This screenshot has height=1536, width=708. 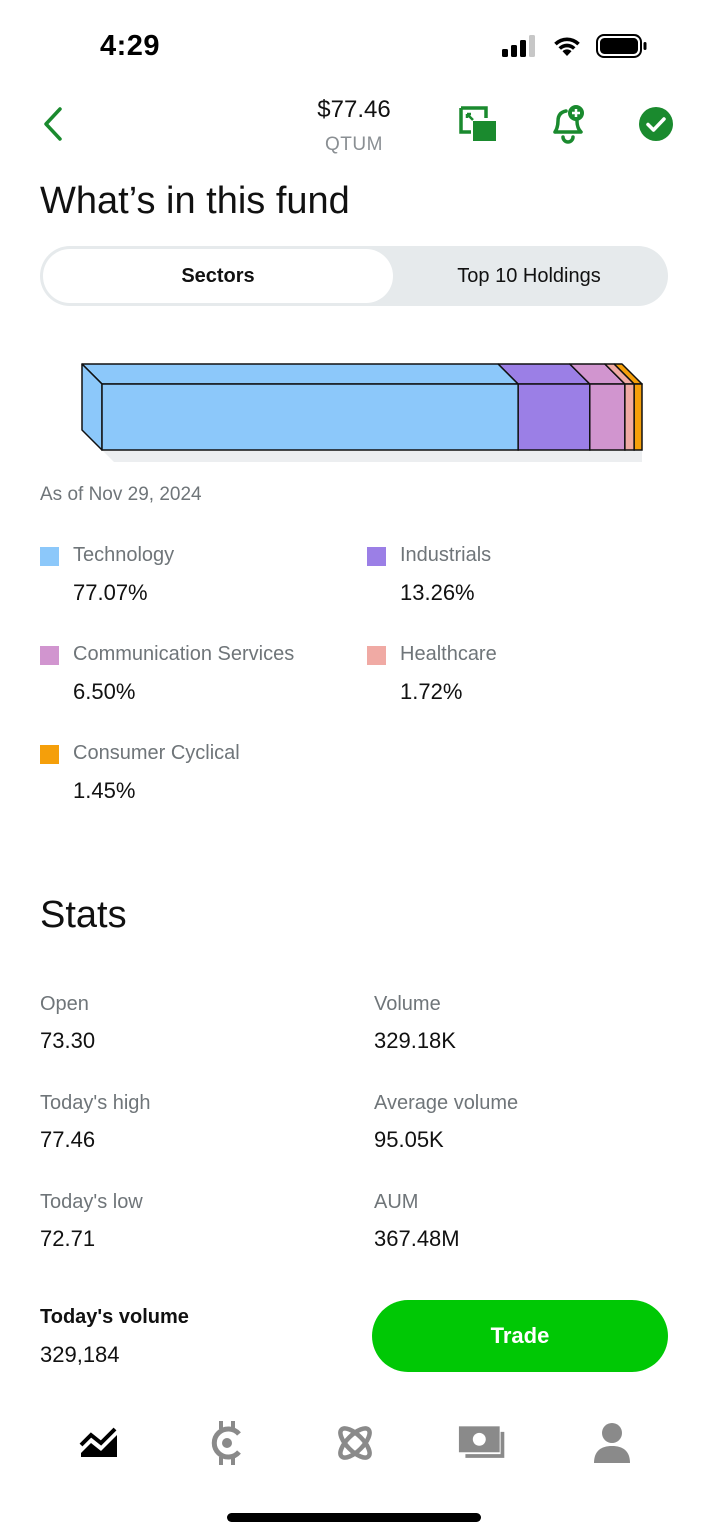 What do you see at coordinates (68, 1238) in the screenshot?
I see `stat-value: 72.71` at bounding box center [68, 1238].